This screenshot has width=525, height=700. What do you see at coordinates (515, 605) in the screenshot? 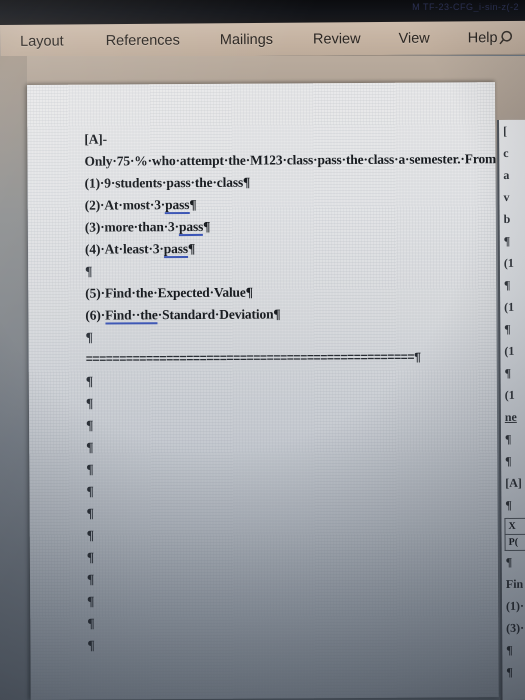
I see `page2-line: (1)·` at bounding box center [515, 605].